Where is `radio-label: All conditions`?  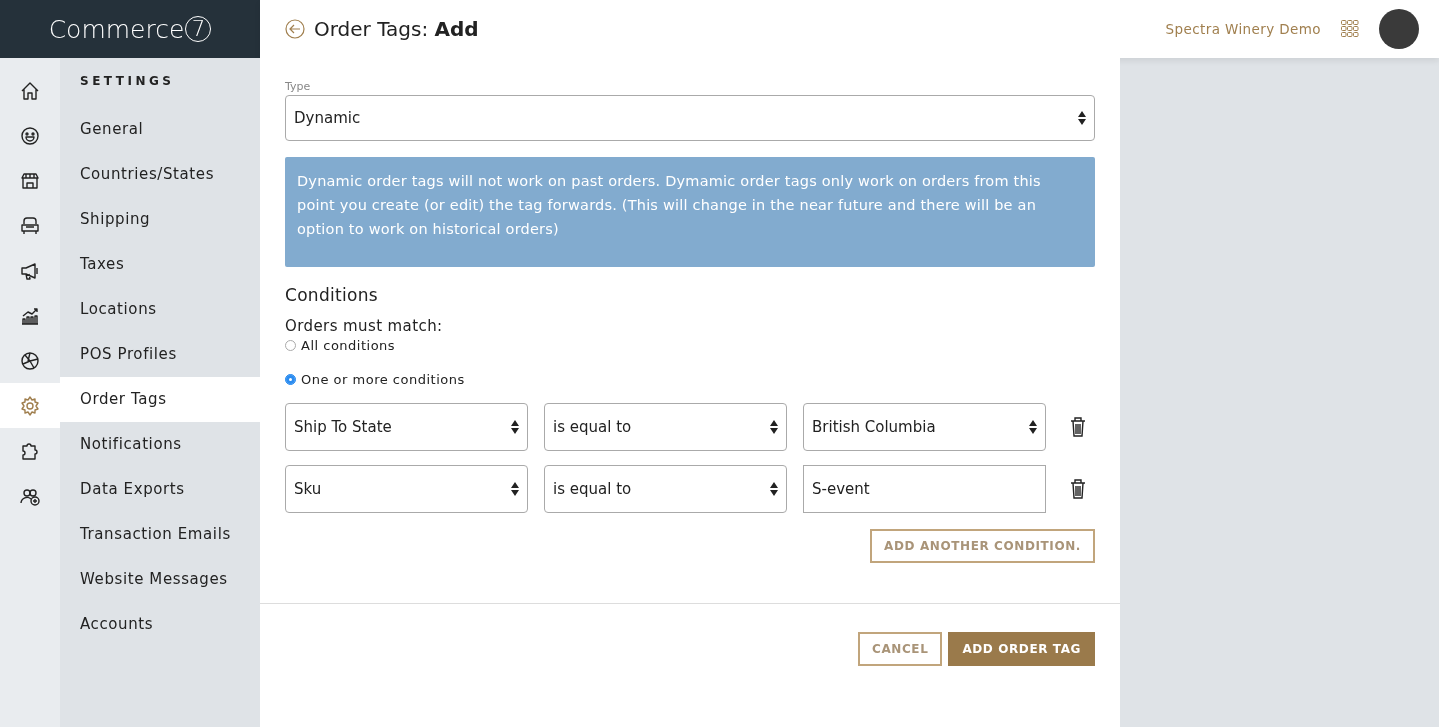 radio-label: All conditions is located at coordinates (348, 345).